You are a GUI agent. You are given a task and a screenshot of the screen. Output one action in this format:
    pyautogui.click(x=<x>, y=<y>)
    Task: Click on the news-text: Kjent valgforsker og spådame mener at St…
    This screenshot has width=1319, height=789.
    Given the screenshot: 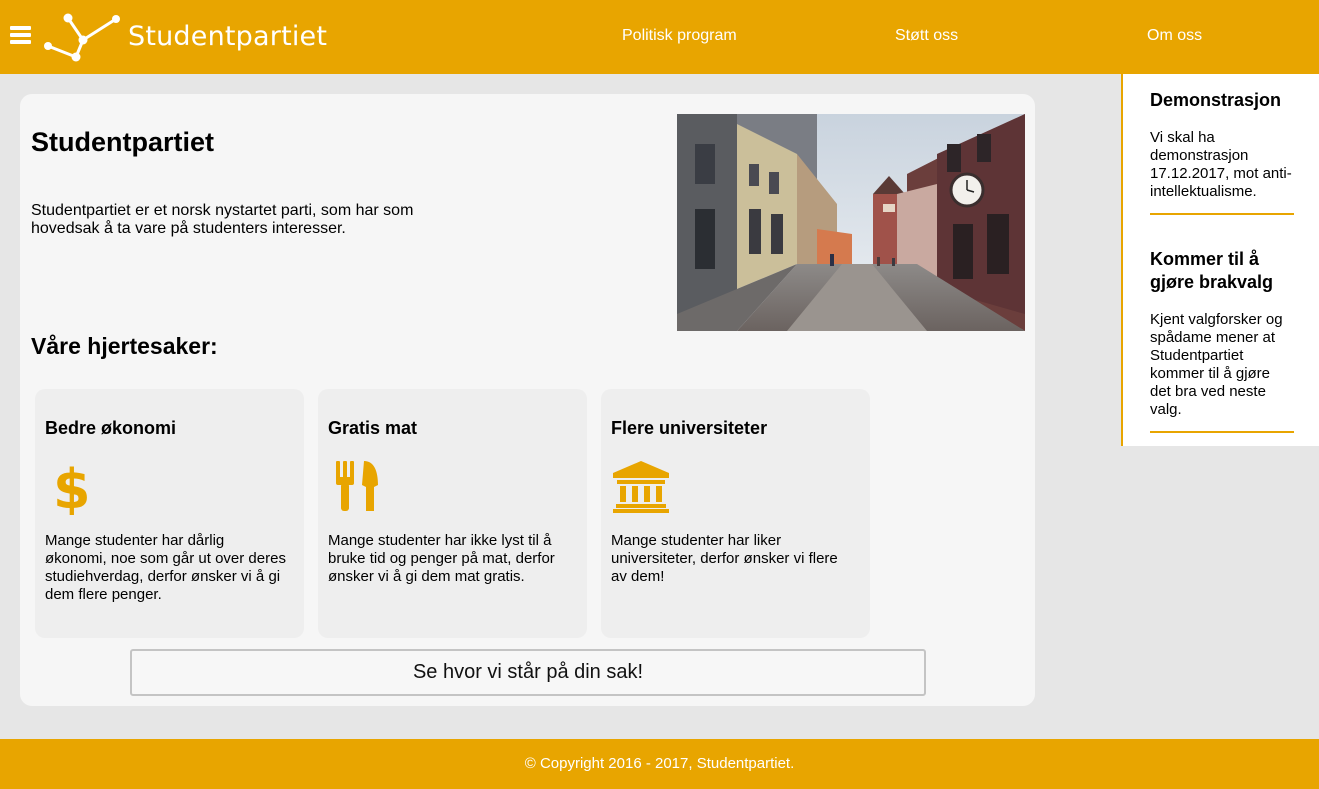 What is the action you would take?
    pyautogui.click(x=1216, y=364)
    